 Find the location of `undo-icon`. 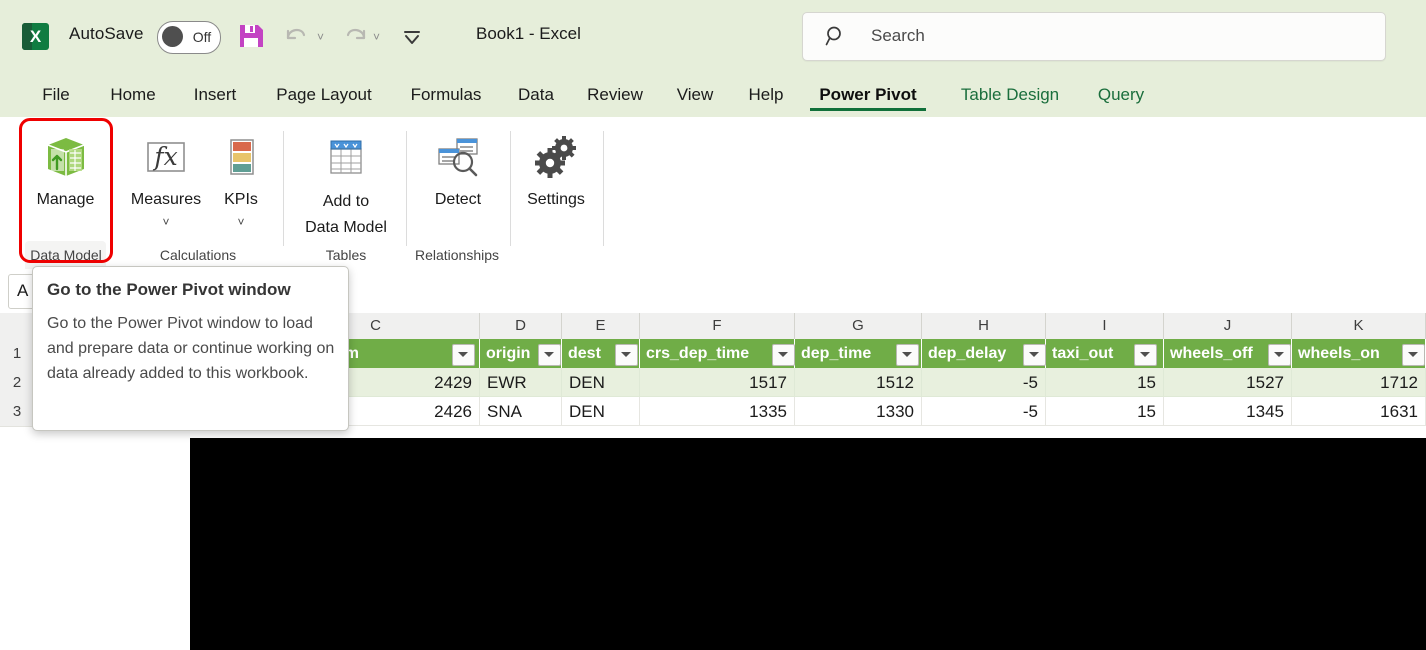

undo-icon is located at coordinates (298, 36).